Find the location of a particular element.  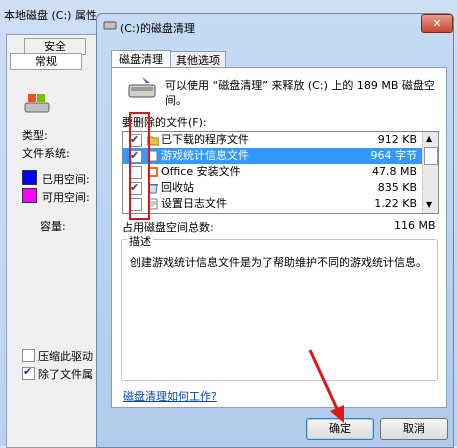

index-files-checkbox is located at coordinates (28, 372).